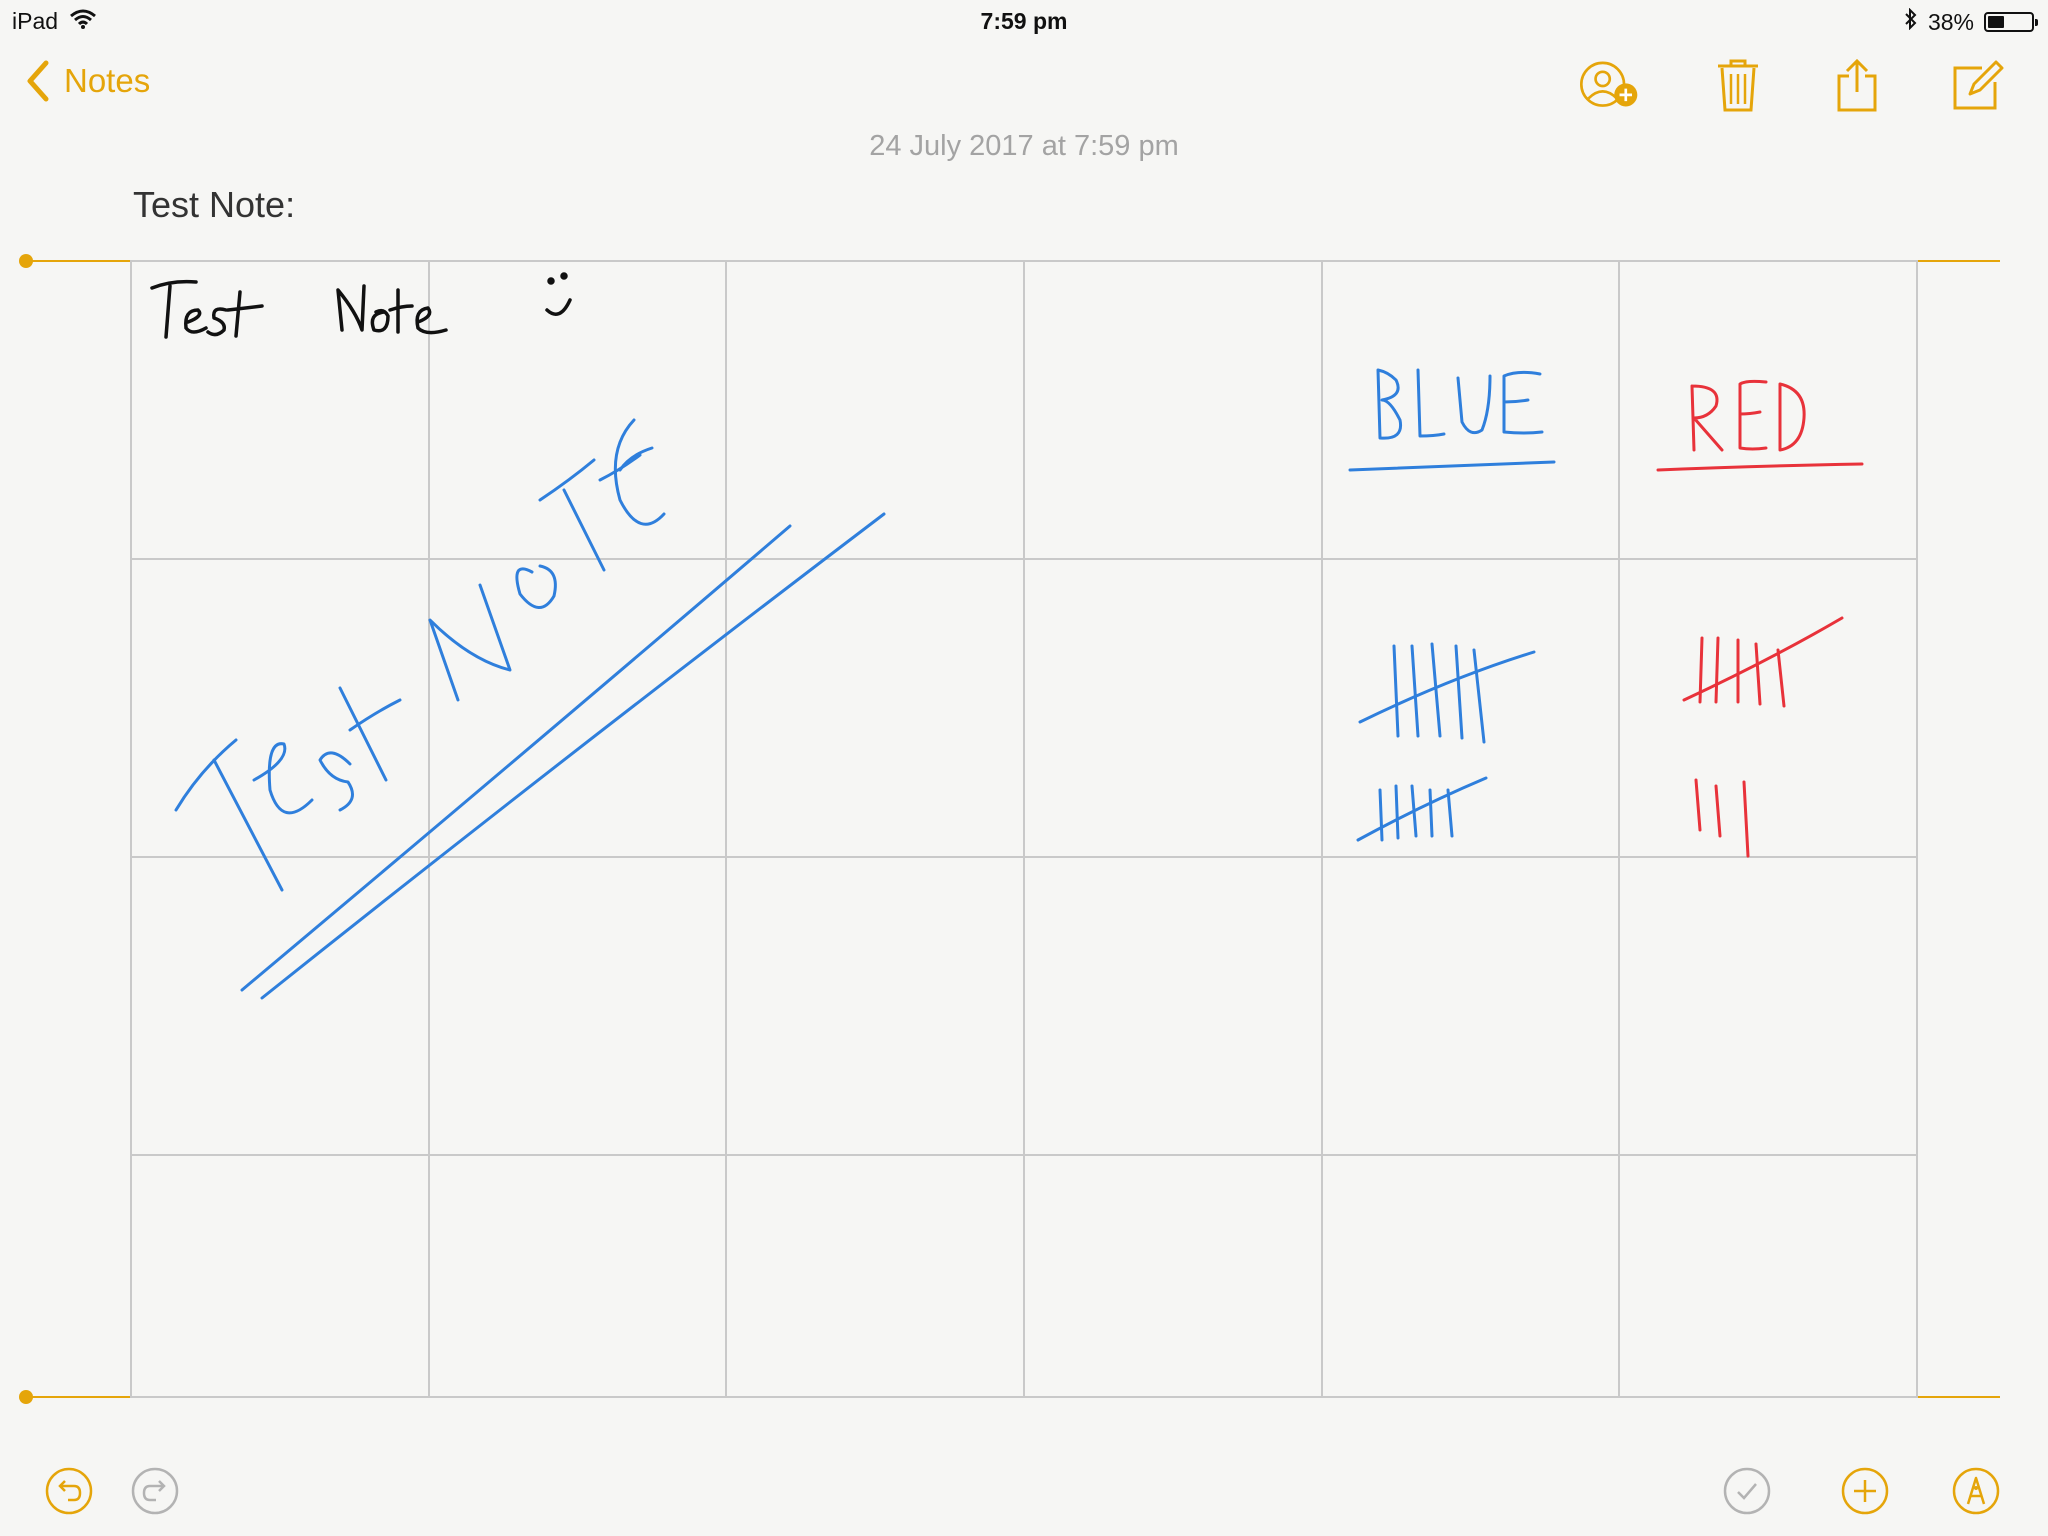  I want to click on markup-pen-icon, so click(1976, 1491).